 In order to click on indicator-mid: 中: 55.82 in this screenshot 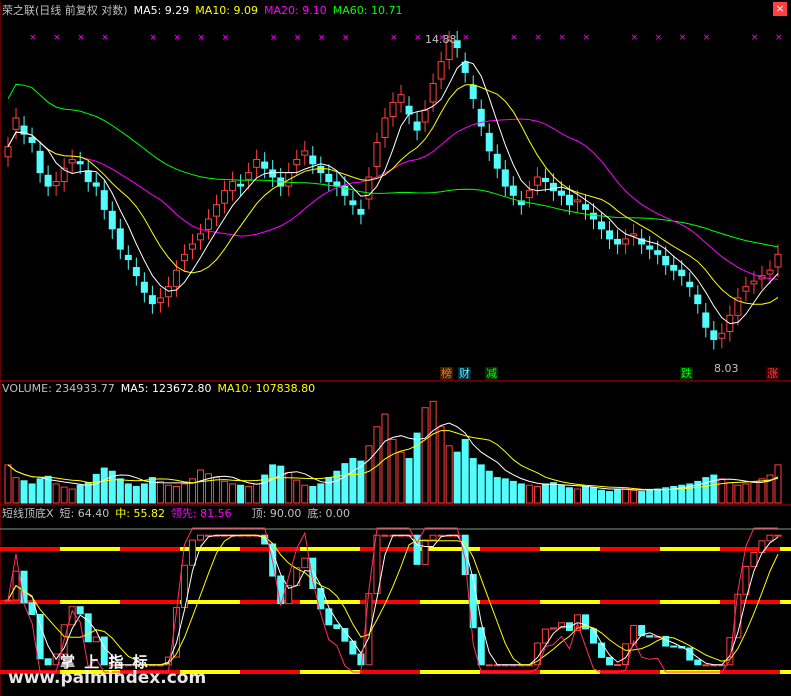, I will do `click(140, 513)`.